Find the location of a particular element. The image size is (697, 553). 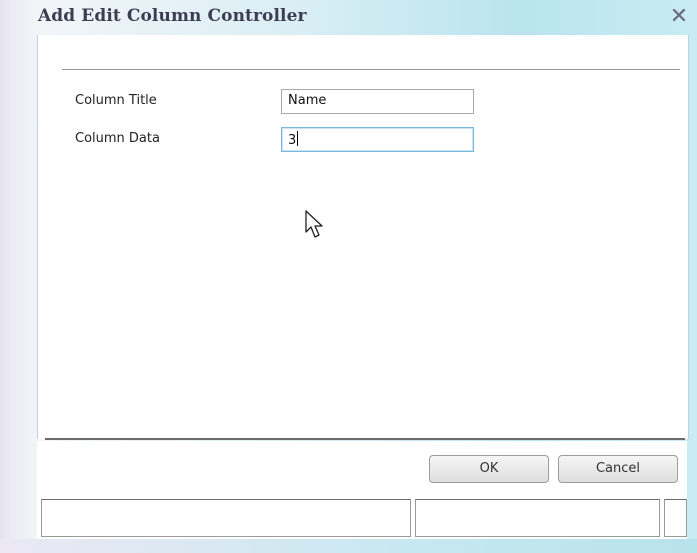

text-caret is located at coordinates (298, 138).